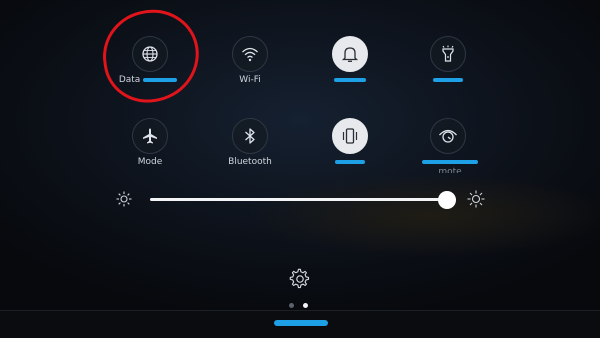  I want to click on airplane-mode-toggle-button, so click(150, 136).